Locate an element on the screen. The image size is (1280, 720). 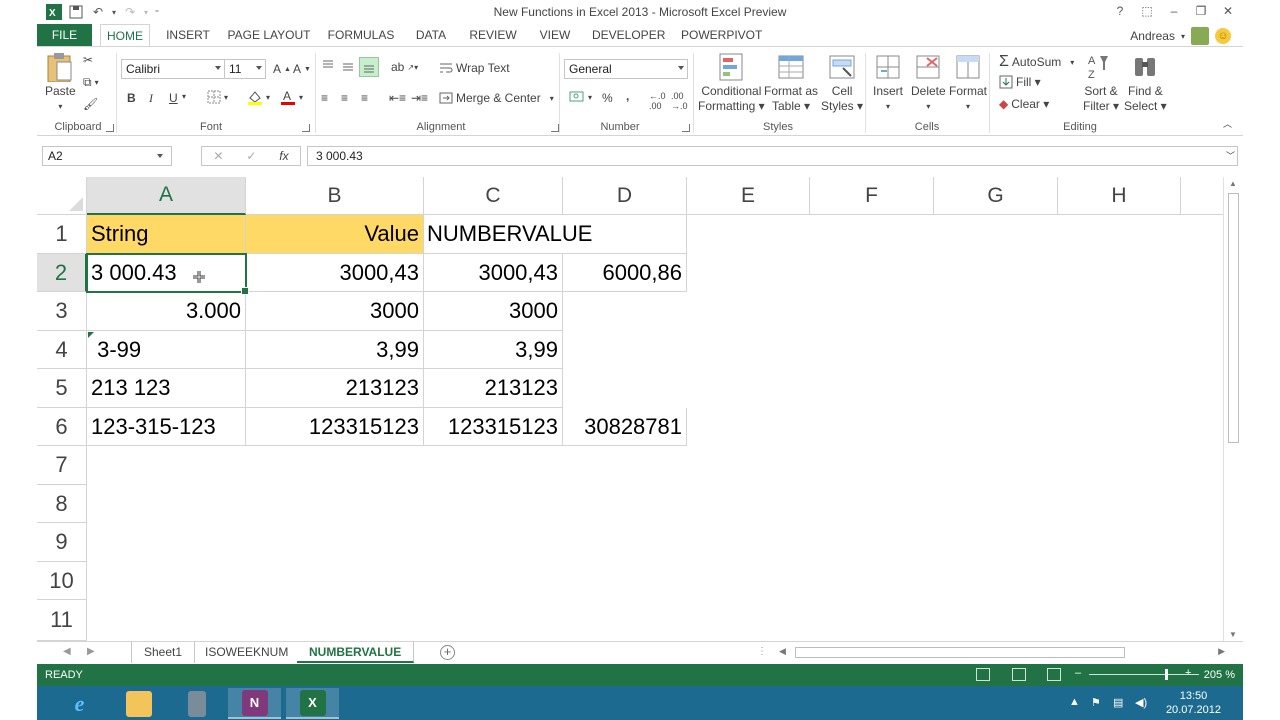
format-painter-icon: 🖌 is located at coordinates (90, 104).